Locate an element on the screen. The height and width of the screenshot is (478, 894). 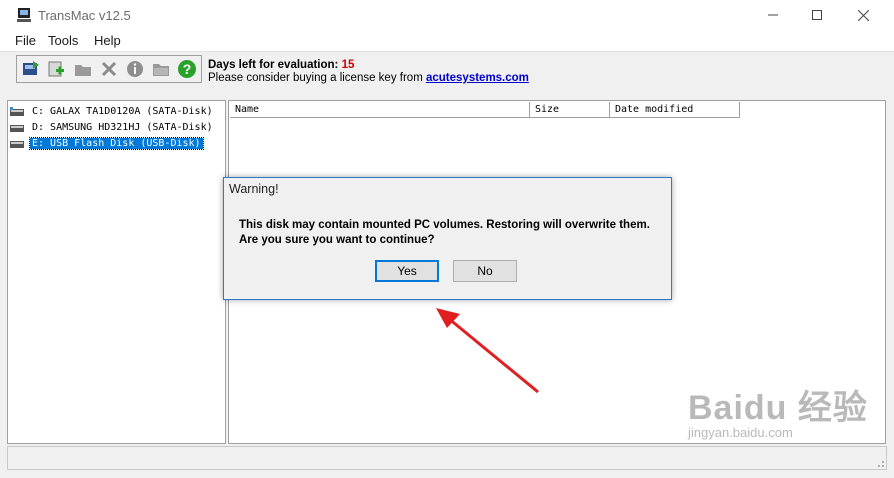
drive-item-c: C: GALAX TA1D0120A (SATA-Disk) is located at coordinates (112, 111).